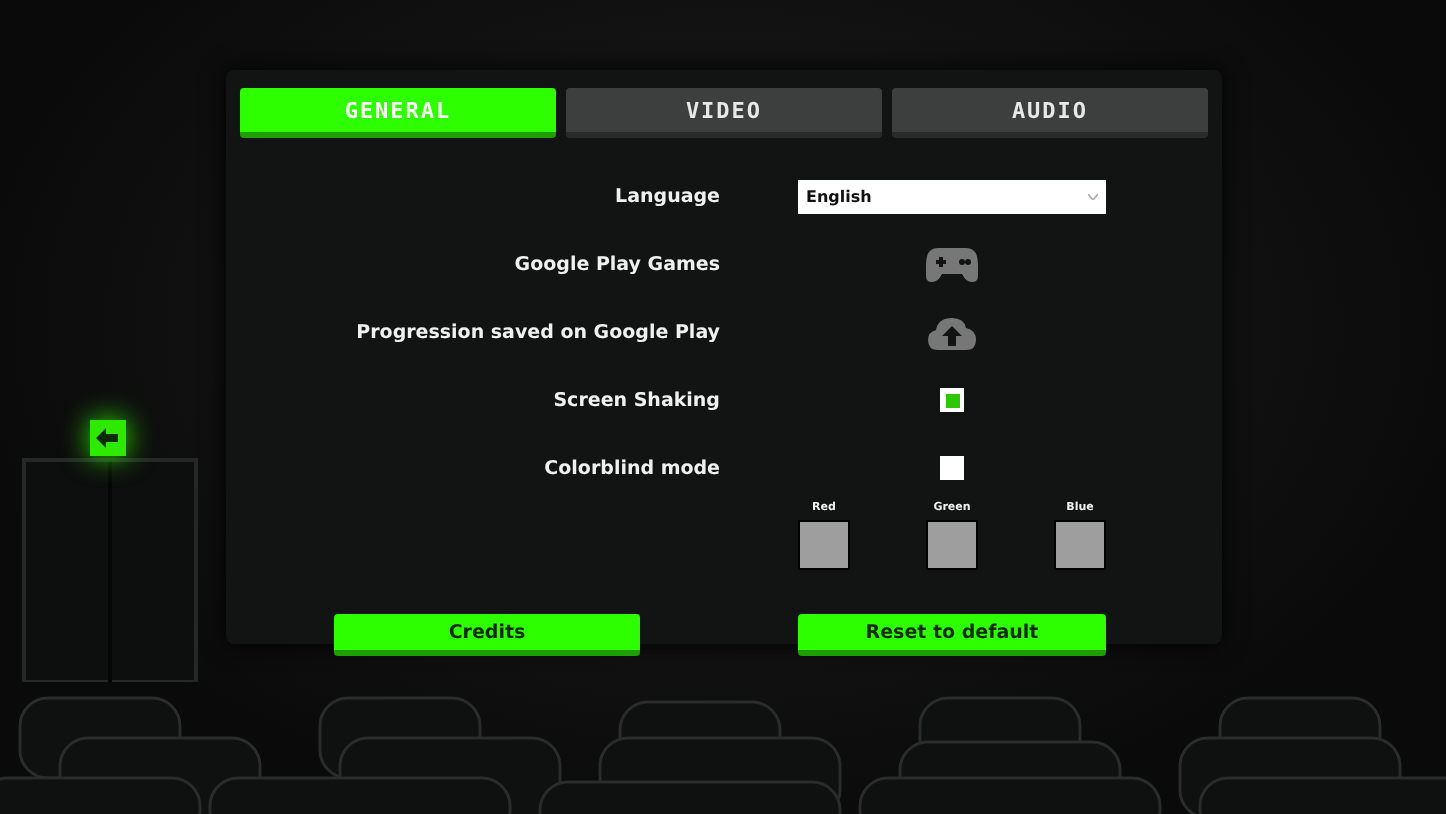 The width and height of the screenshot is (1446, 814). What do you see at coordinates (952, 196) in the screenshot?
I see `language-dropdown: English` at bounding box center [952, 196].